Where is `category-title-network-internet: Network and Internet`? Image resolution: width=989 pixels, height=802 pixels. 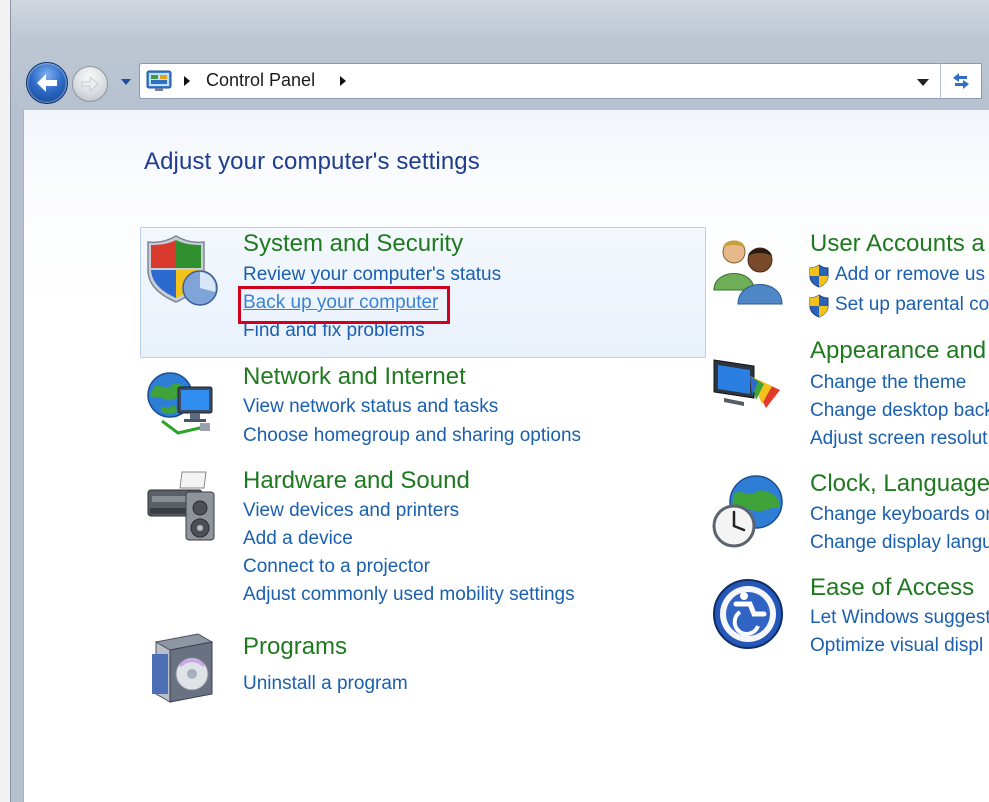 category-title-network-internet: Network and Internet is located at coordinates (354, 377).